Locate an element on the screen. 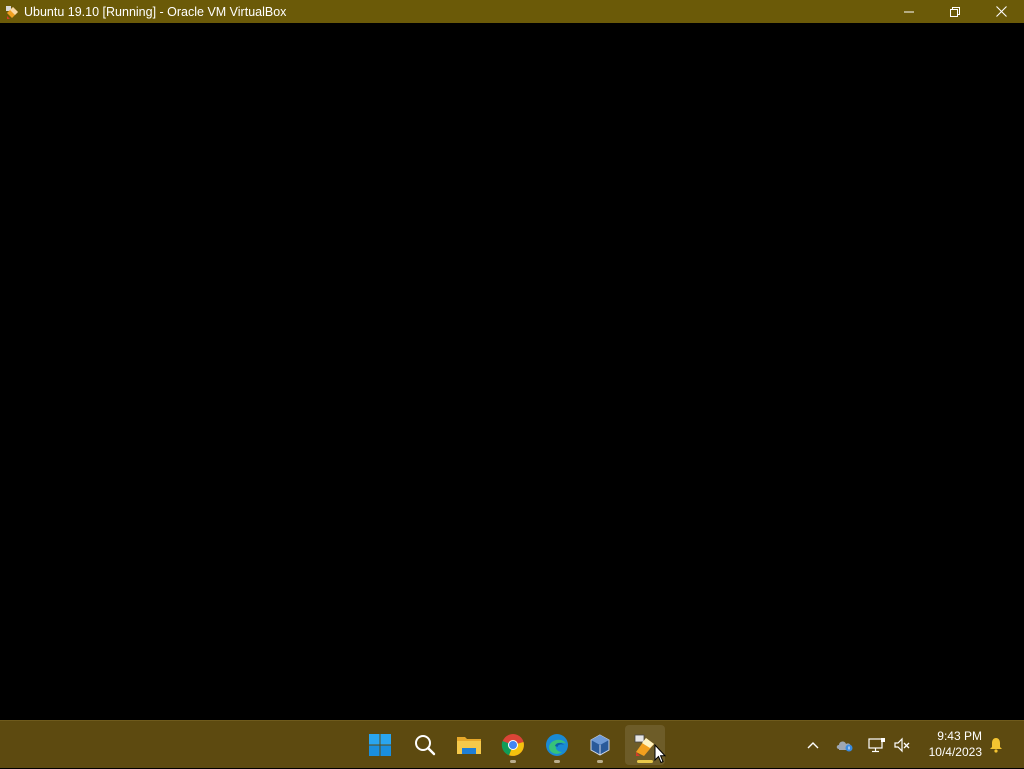 The width and height of the screenshot is (1024, 769). search-icon is located at coordinates (425, 745).